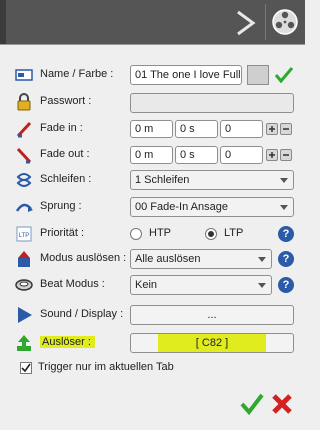 The width and height of the screenshot is (320, 430). Describe the element at coordinates (61, 128) in the screenshot. I see `fade-in-label: Fade in :` at that location.